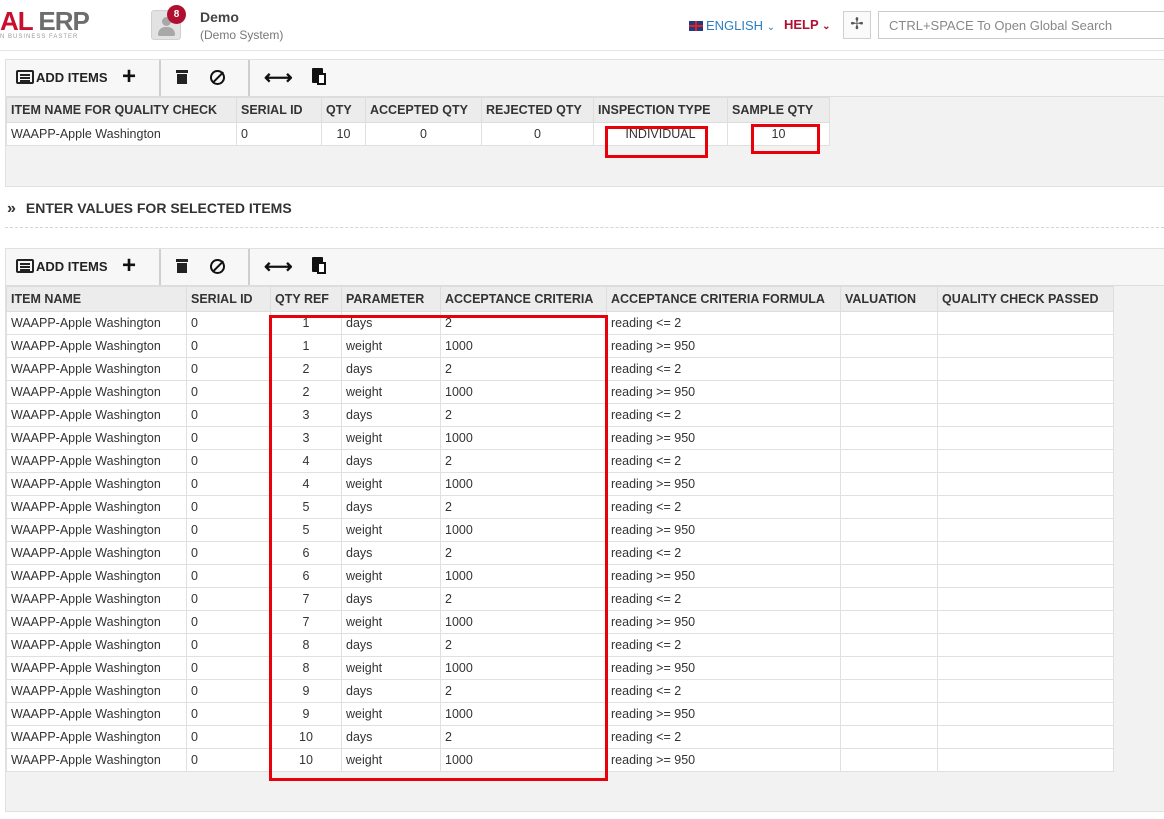 This screenshot has width=1164, height=819. I want to click on paste-icon, so click(319, 266).